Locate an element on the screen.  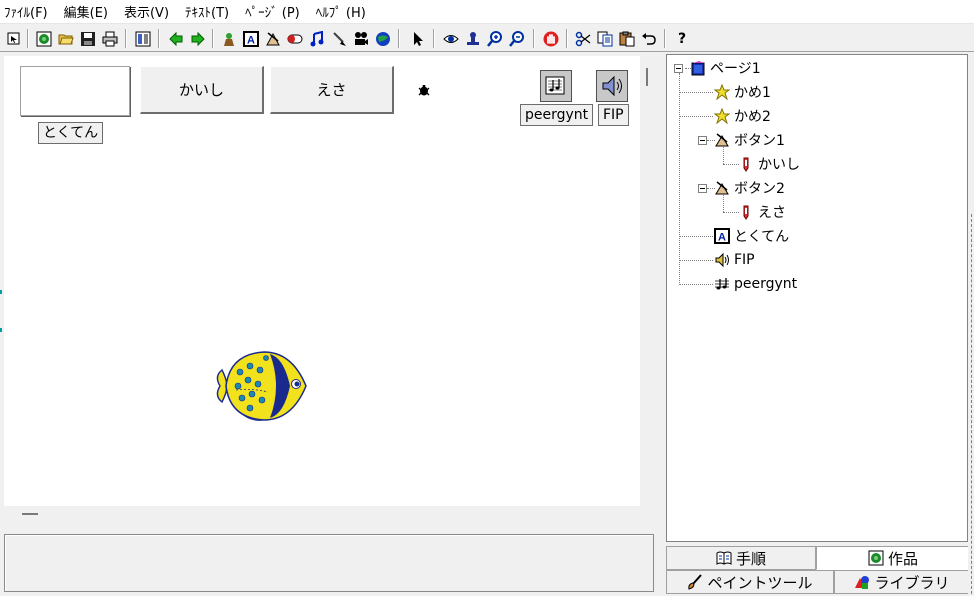
feed-button: えさ is located at coordinates (332, 90).